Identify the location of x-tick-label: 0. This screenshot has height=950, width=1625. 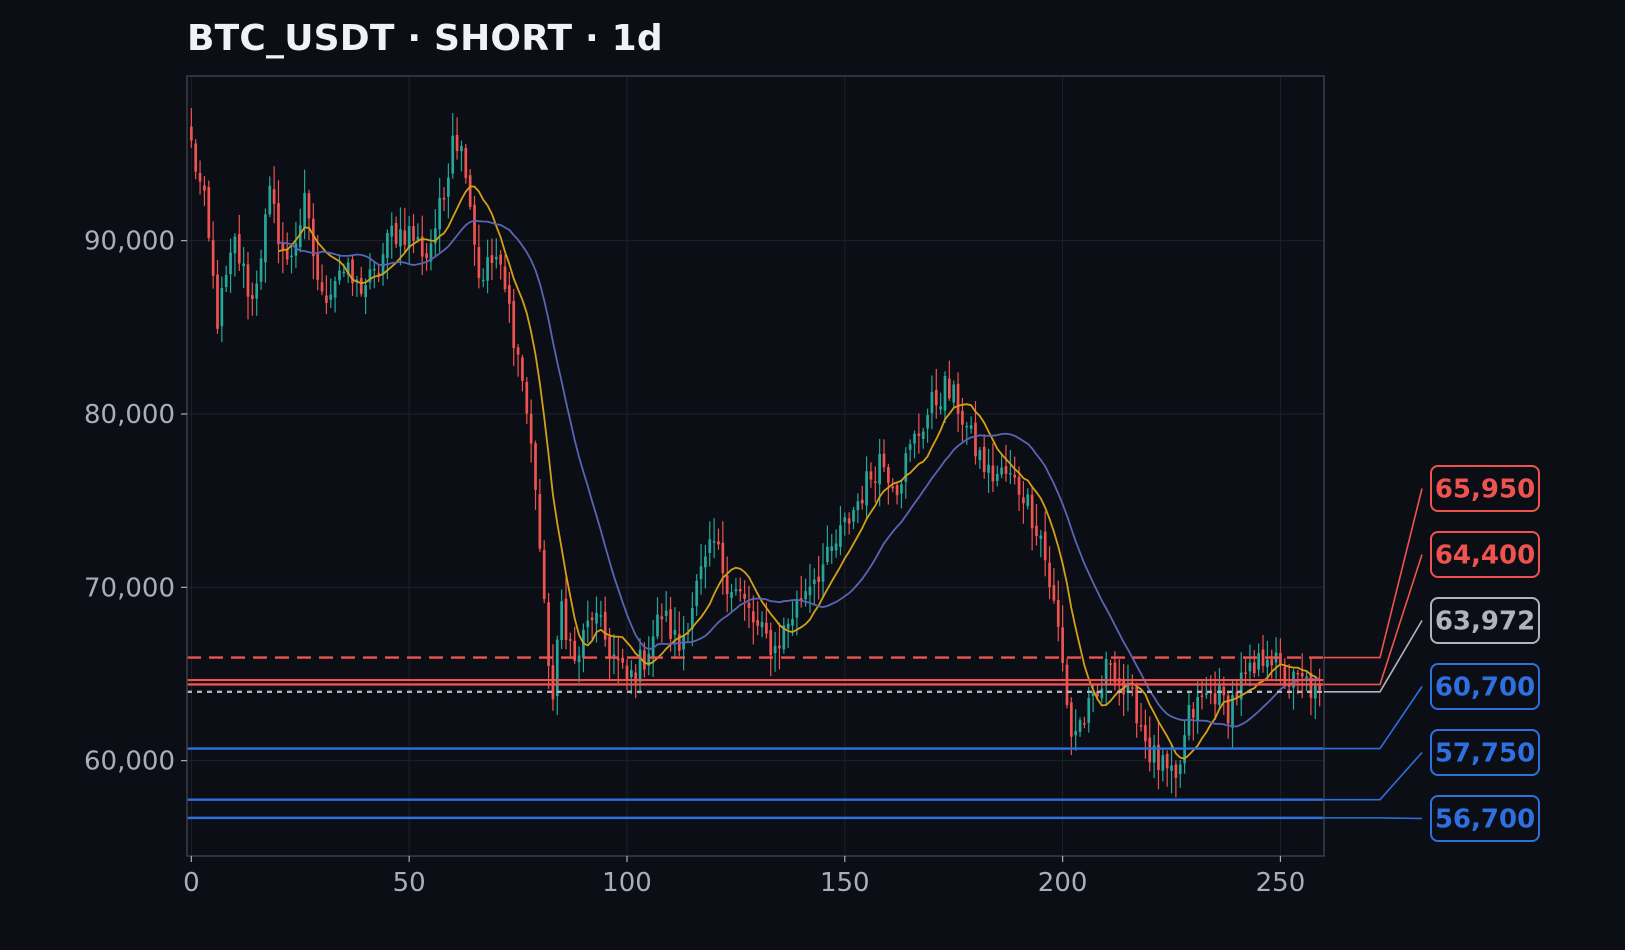
(191, 883).